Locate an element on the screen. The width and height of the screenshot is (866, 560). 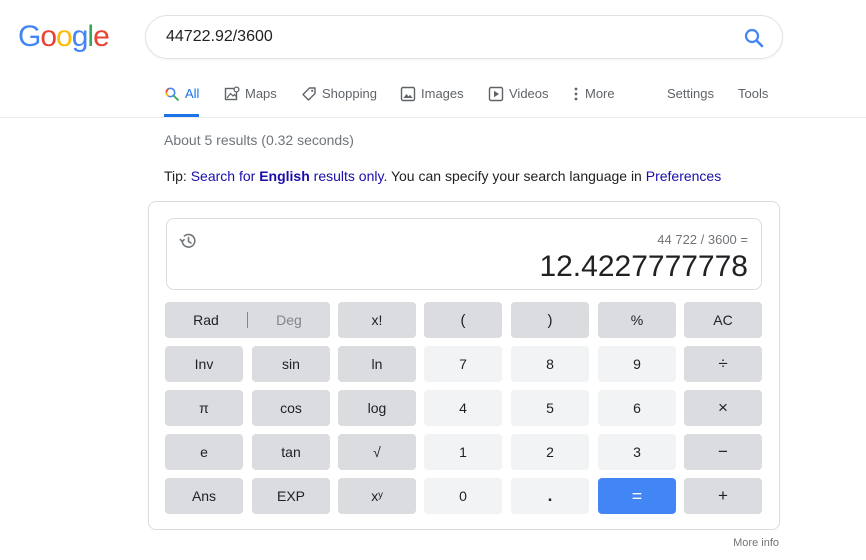
rad-deg-toggle: Rad Deg is located at coordinates (247, 320).